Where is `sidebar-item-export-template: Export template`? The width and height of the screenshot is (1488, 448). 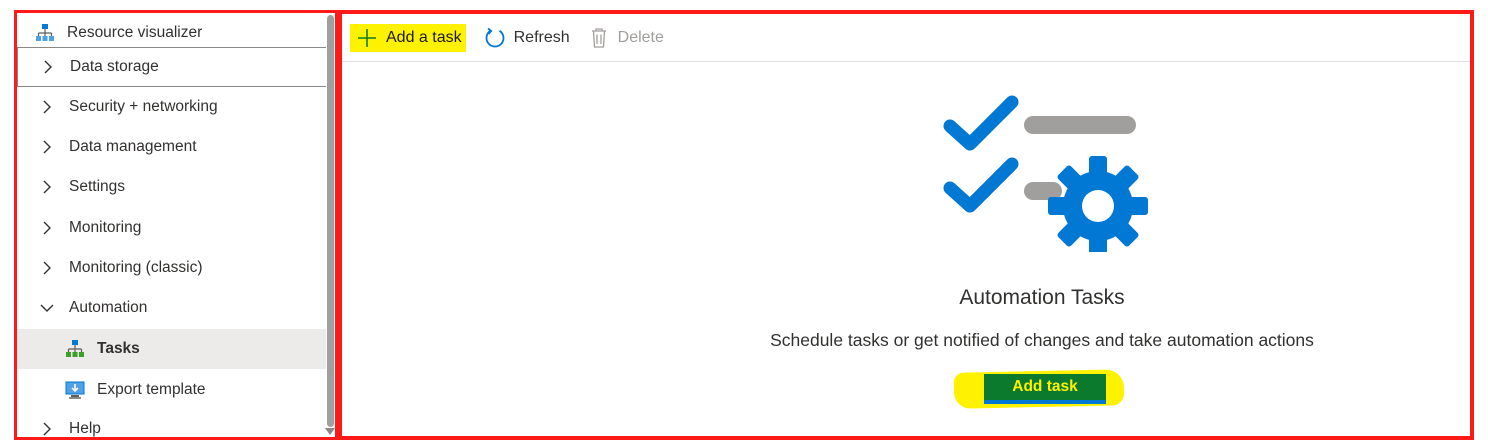
sidebar-item-export-template: Export template is located at coordinates (172, 390).